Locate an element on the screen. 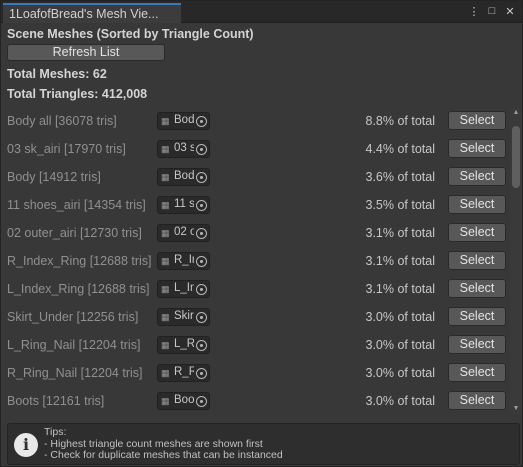 The height and width of the screenshot is (467, 523). mesh-object-field: ▦ Skir is located at coordinates (183, 317).